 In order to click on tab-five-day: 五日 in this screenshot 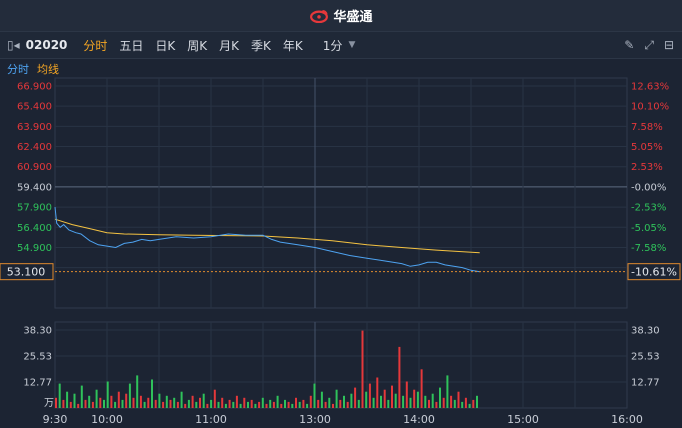, I will do `click(131, 45)`.